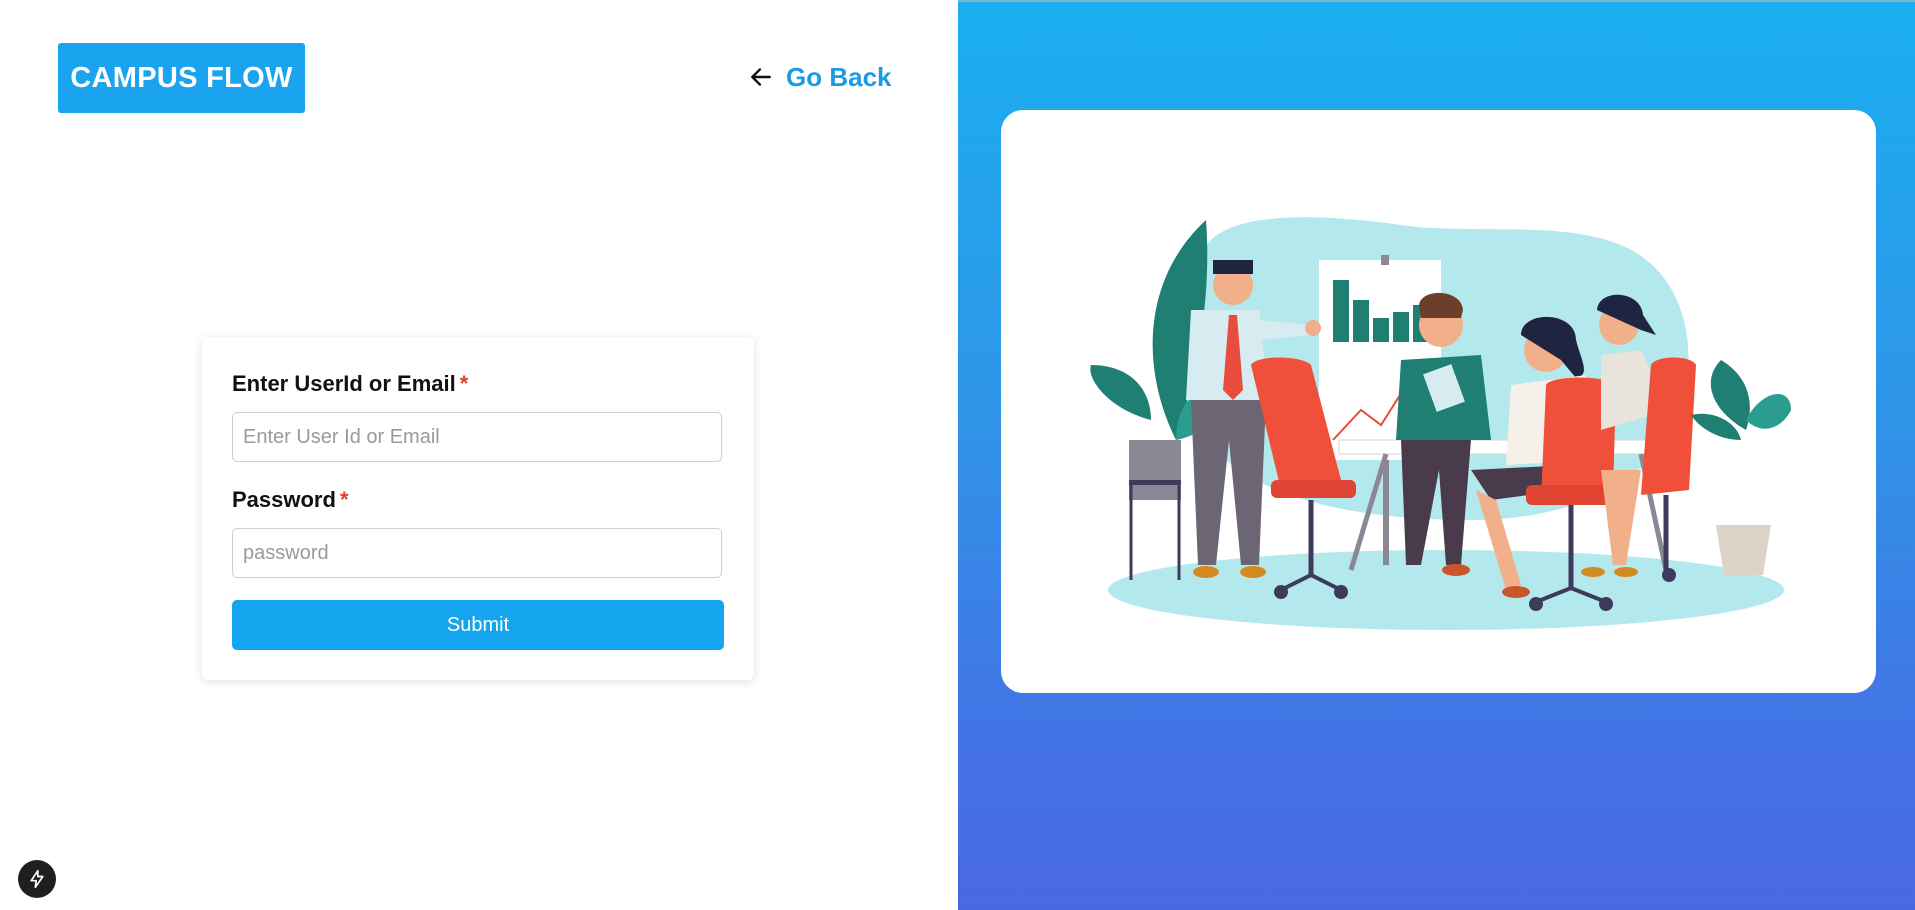 The height and width of the screenshot is (910, 1915). I want to click on brand-logo: CAMPUS FLOW, so click(181, 78).